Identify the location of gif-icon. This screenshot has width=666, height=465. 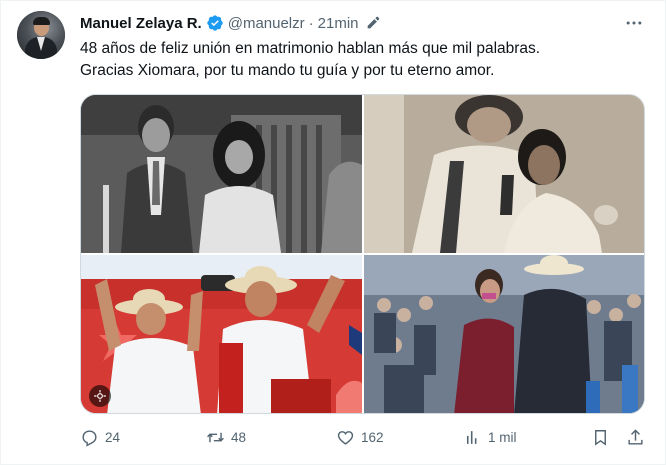
(100, 396).